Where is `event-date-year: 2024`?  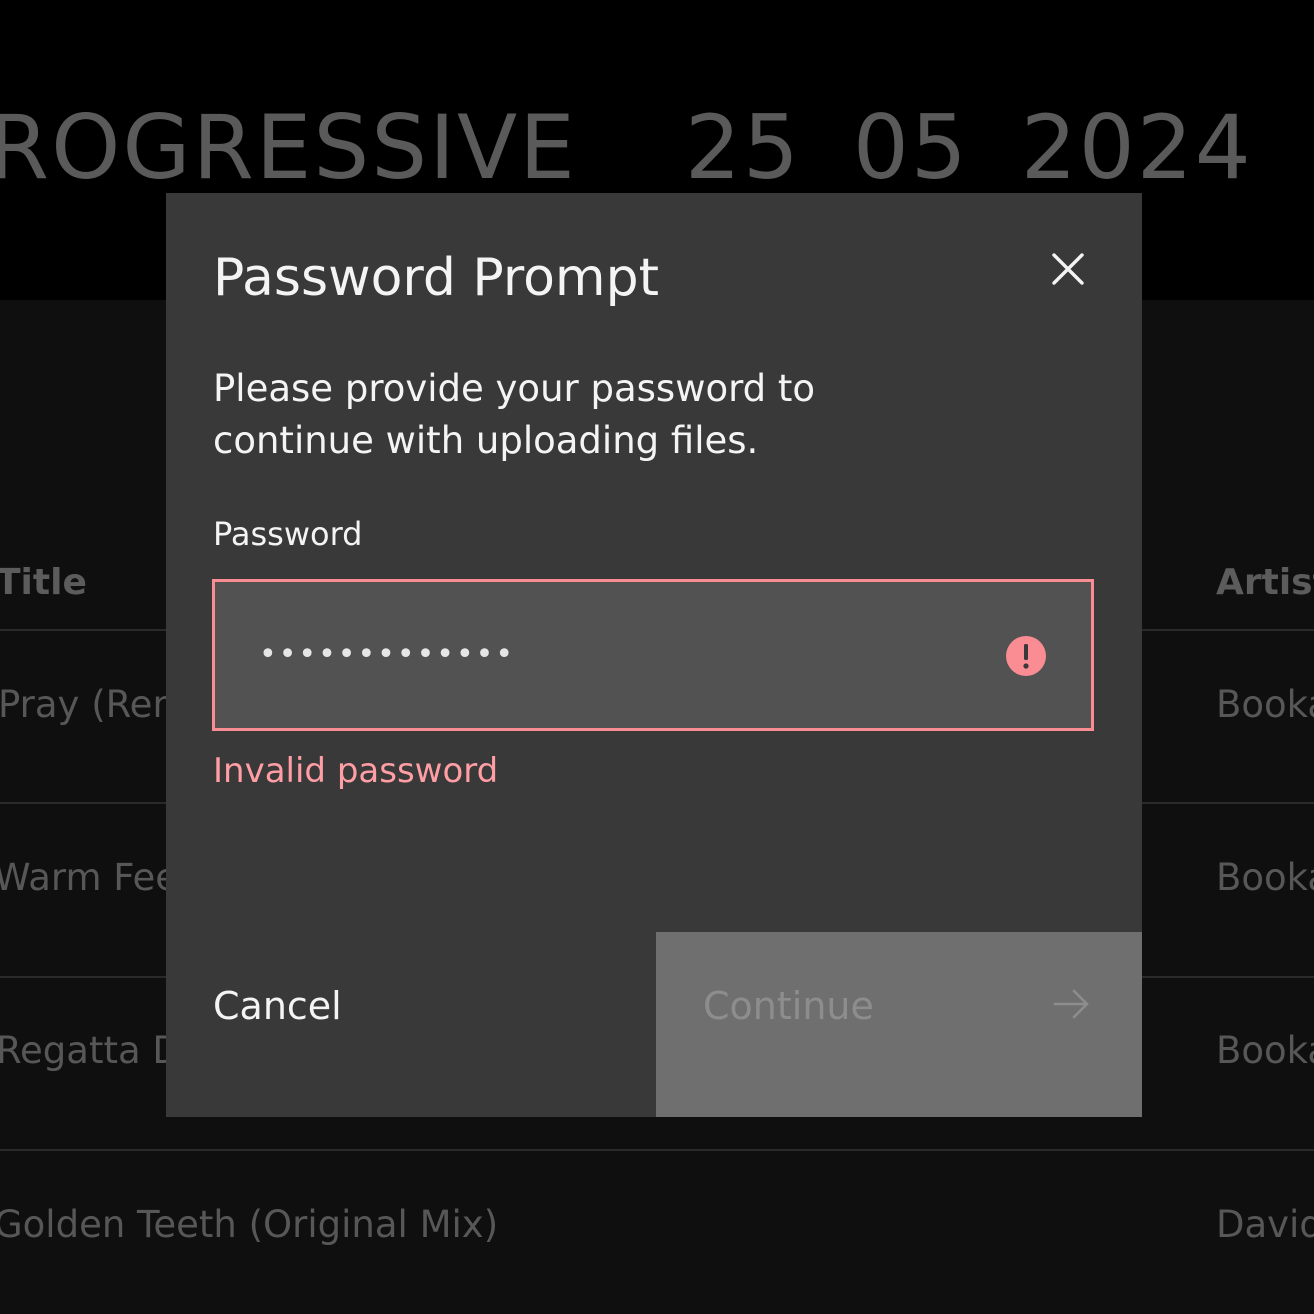
event-date-year: 2024 is located at coordinates (1136, 147).